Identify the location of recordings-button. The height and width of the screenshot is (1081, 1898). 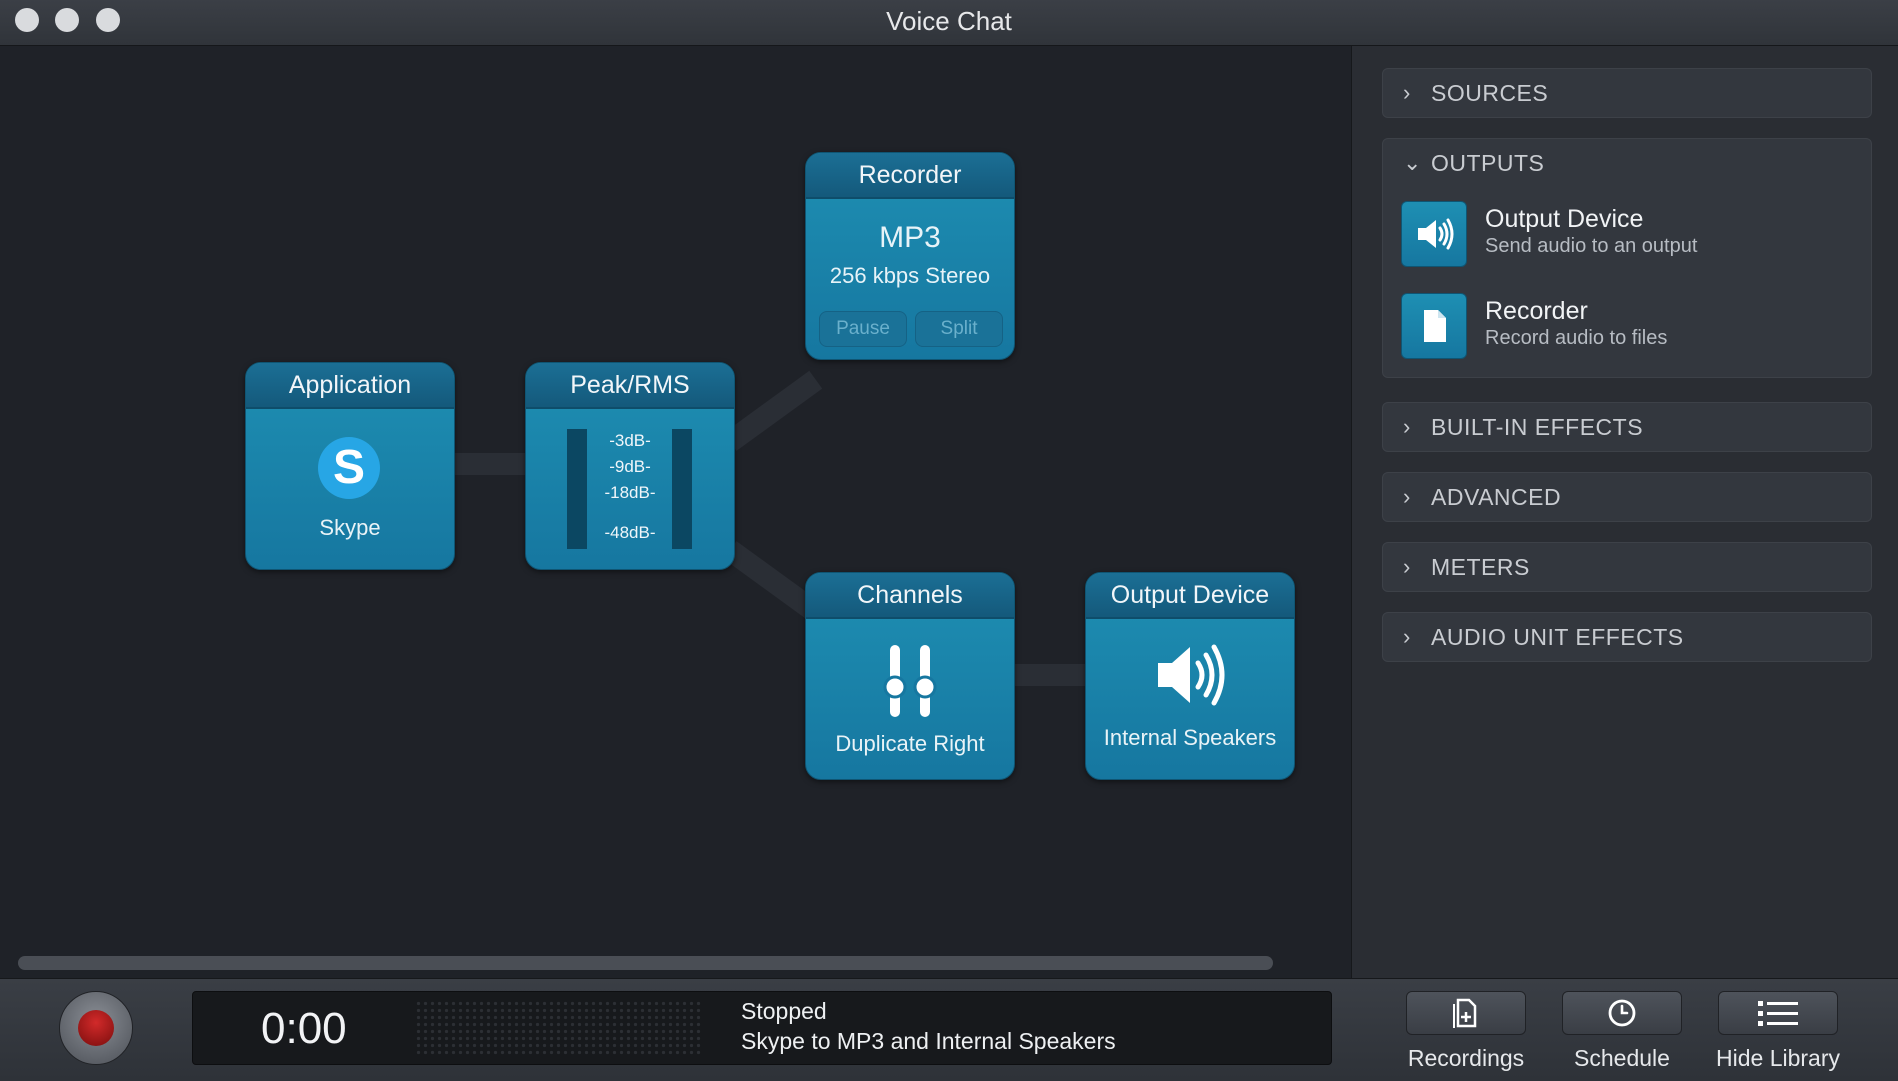
(1466, 1013).